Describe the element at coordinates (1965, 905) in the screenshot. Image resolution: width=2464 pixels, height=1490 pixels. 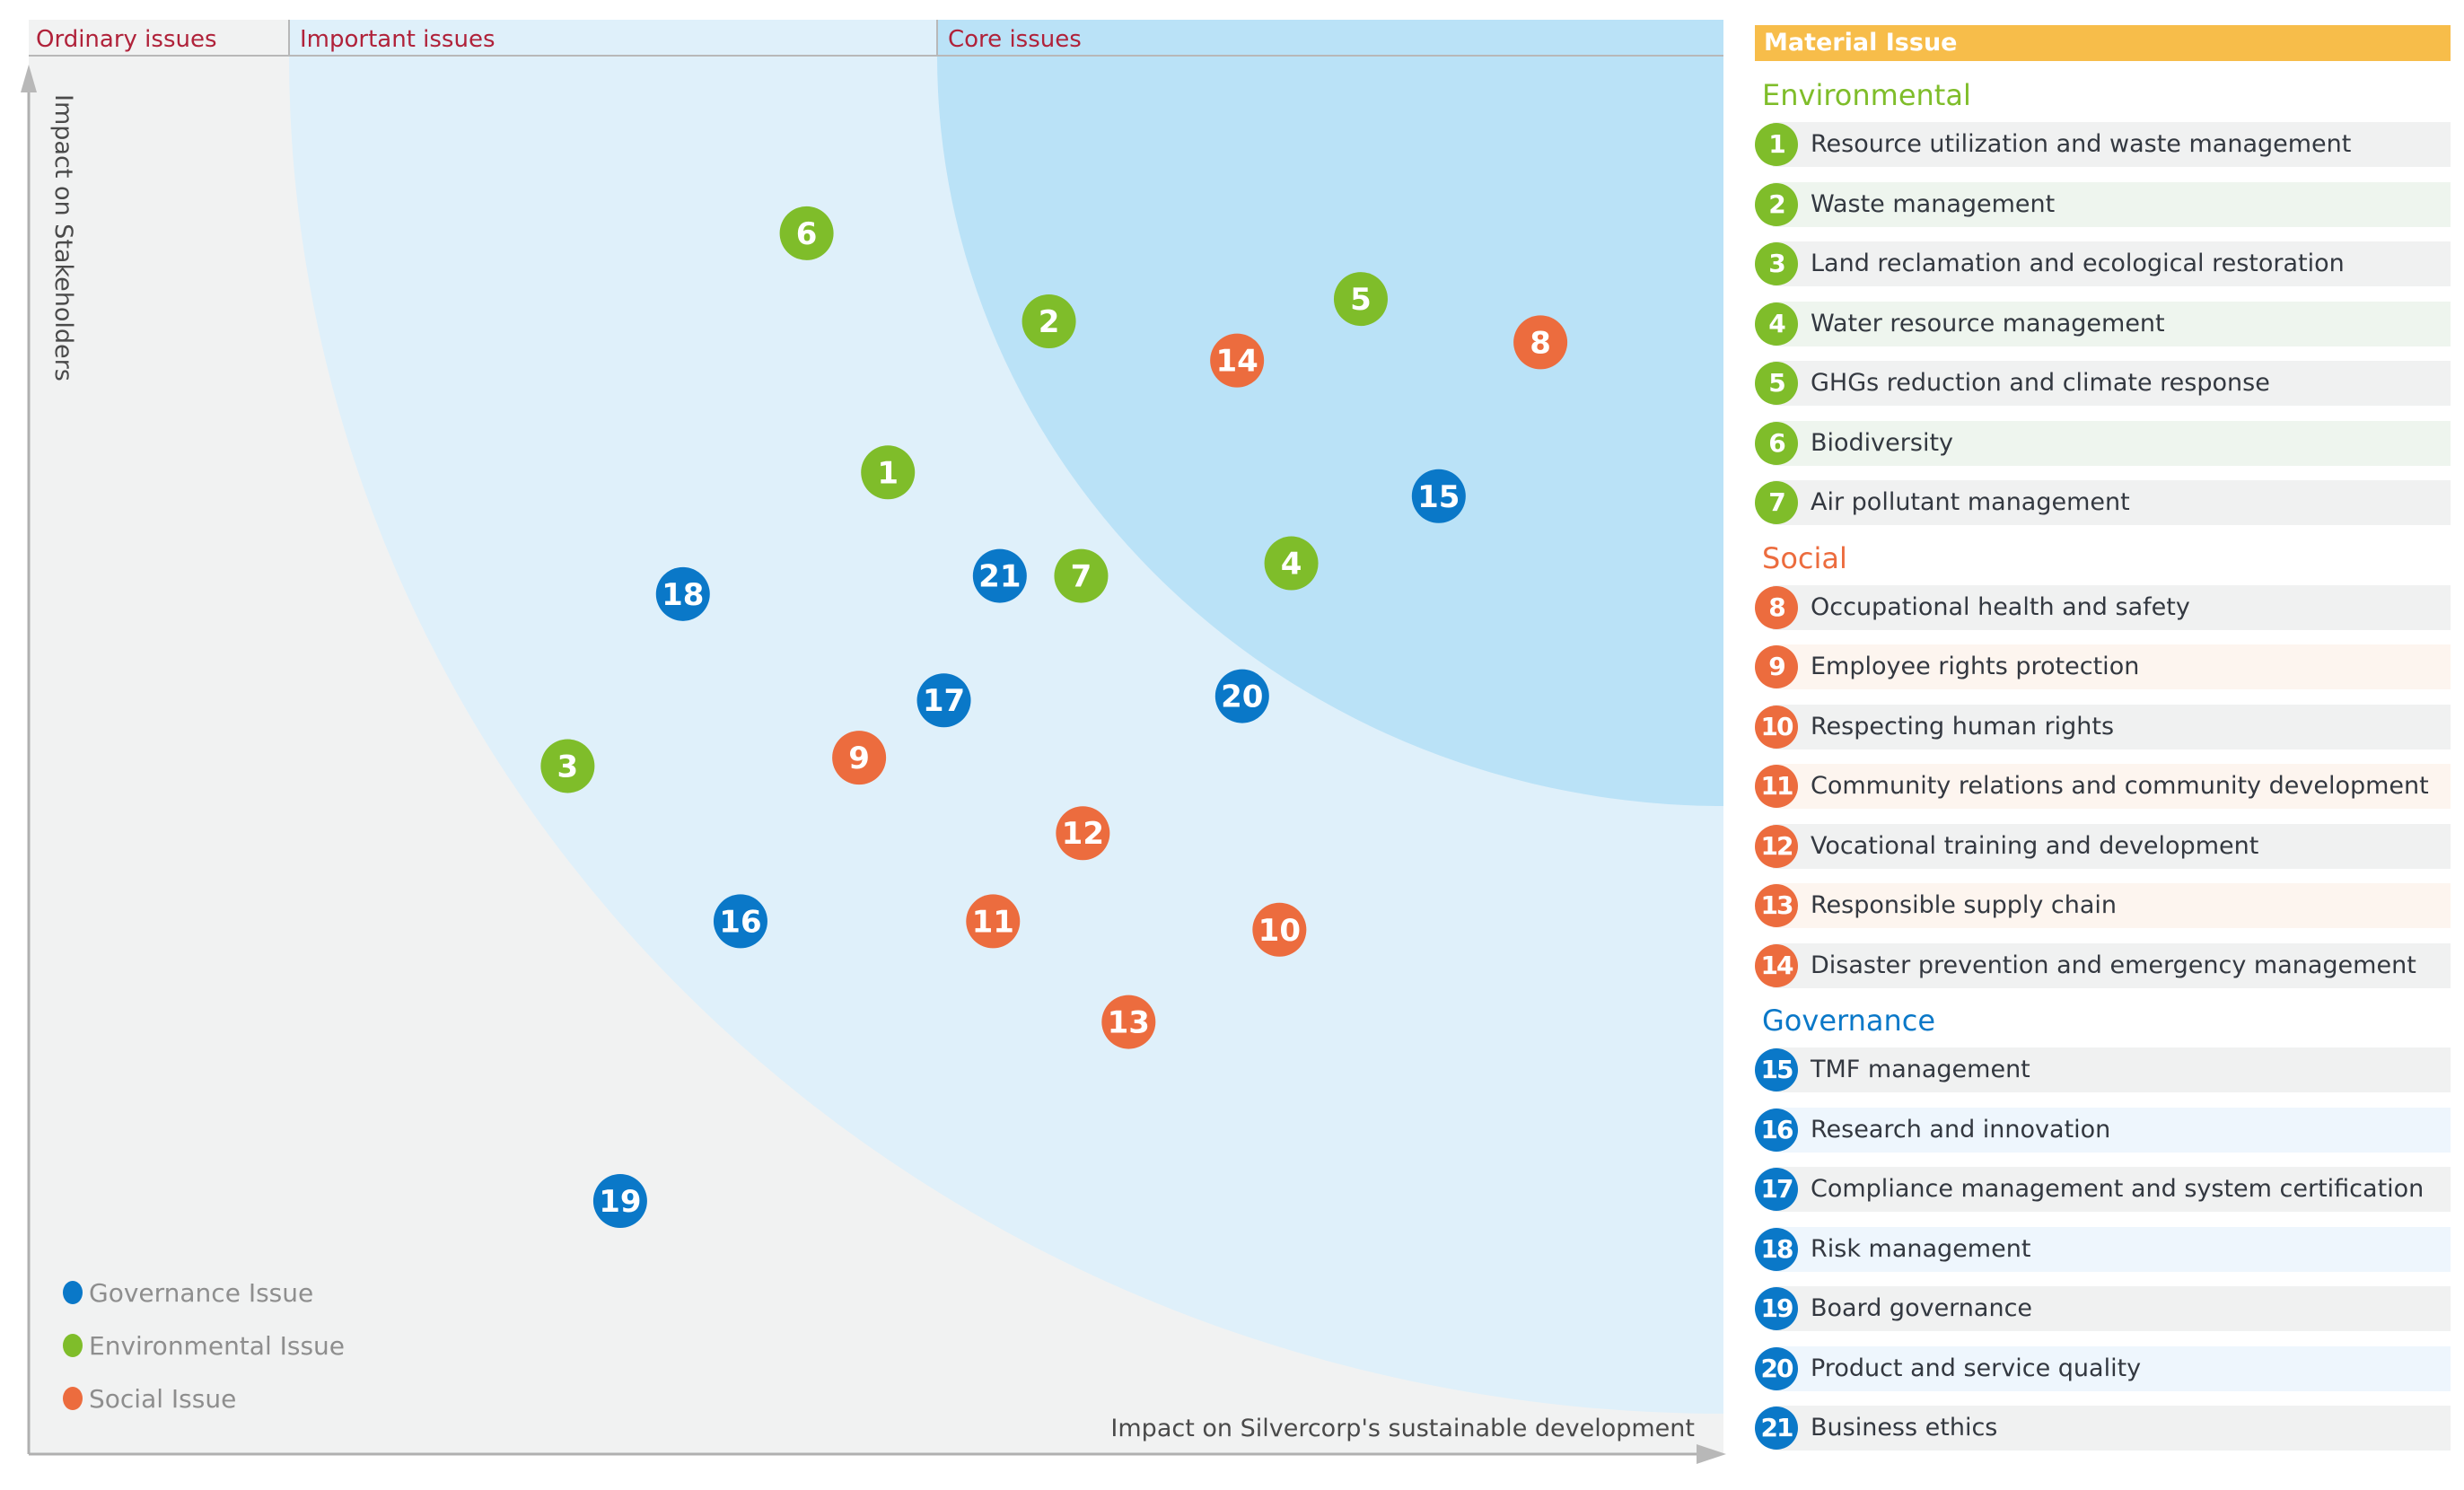
I see `issue-label: Responsible supply chain` at that location.